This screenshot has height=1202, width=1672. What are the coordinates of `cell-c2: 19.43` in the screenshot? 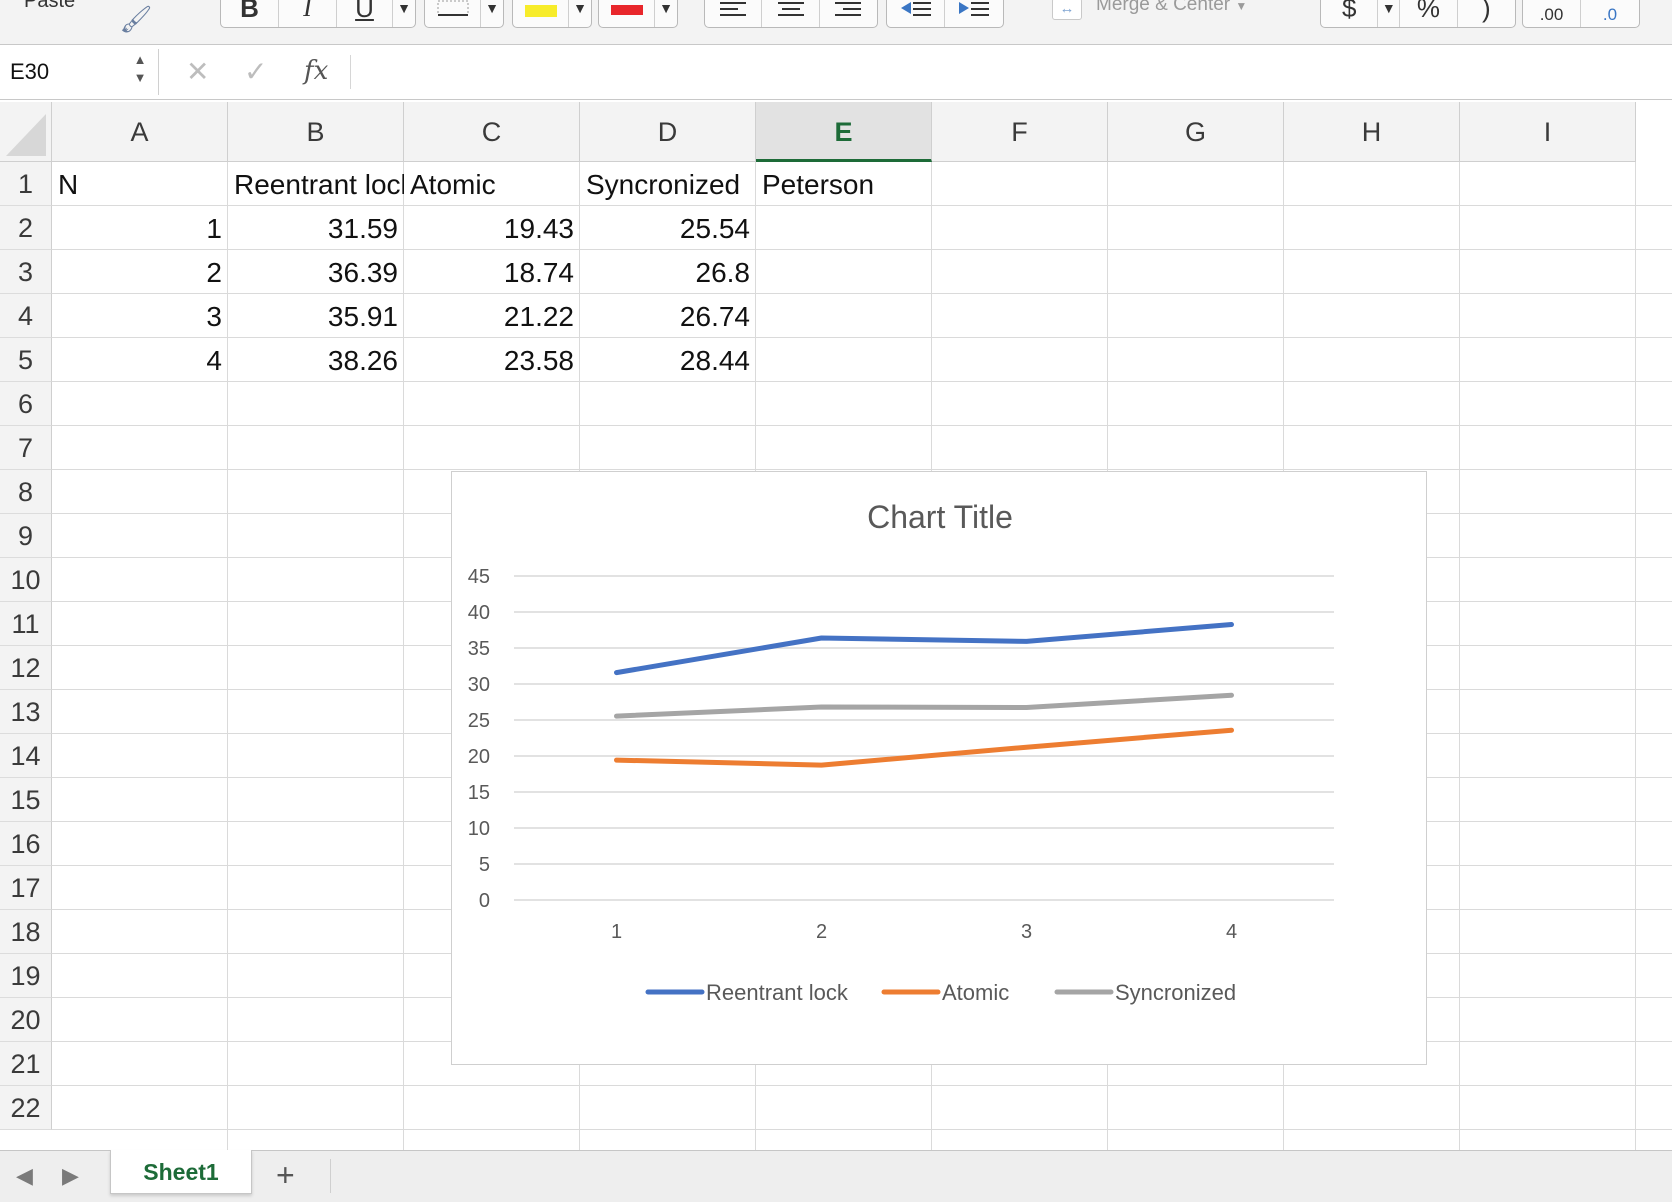 It's located at (492, 228).